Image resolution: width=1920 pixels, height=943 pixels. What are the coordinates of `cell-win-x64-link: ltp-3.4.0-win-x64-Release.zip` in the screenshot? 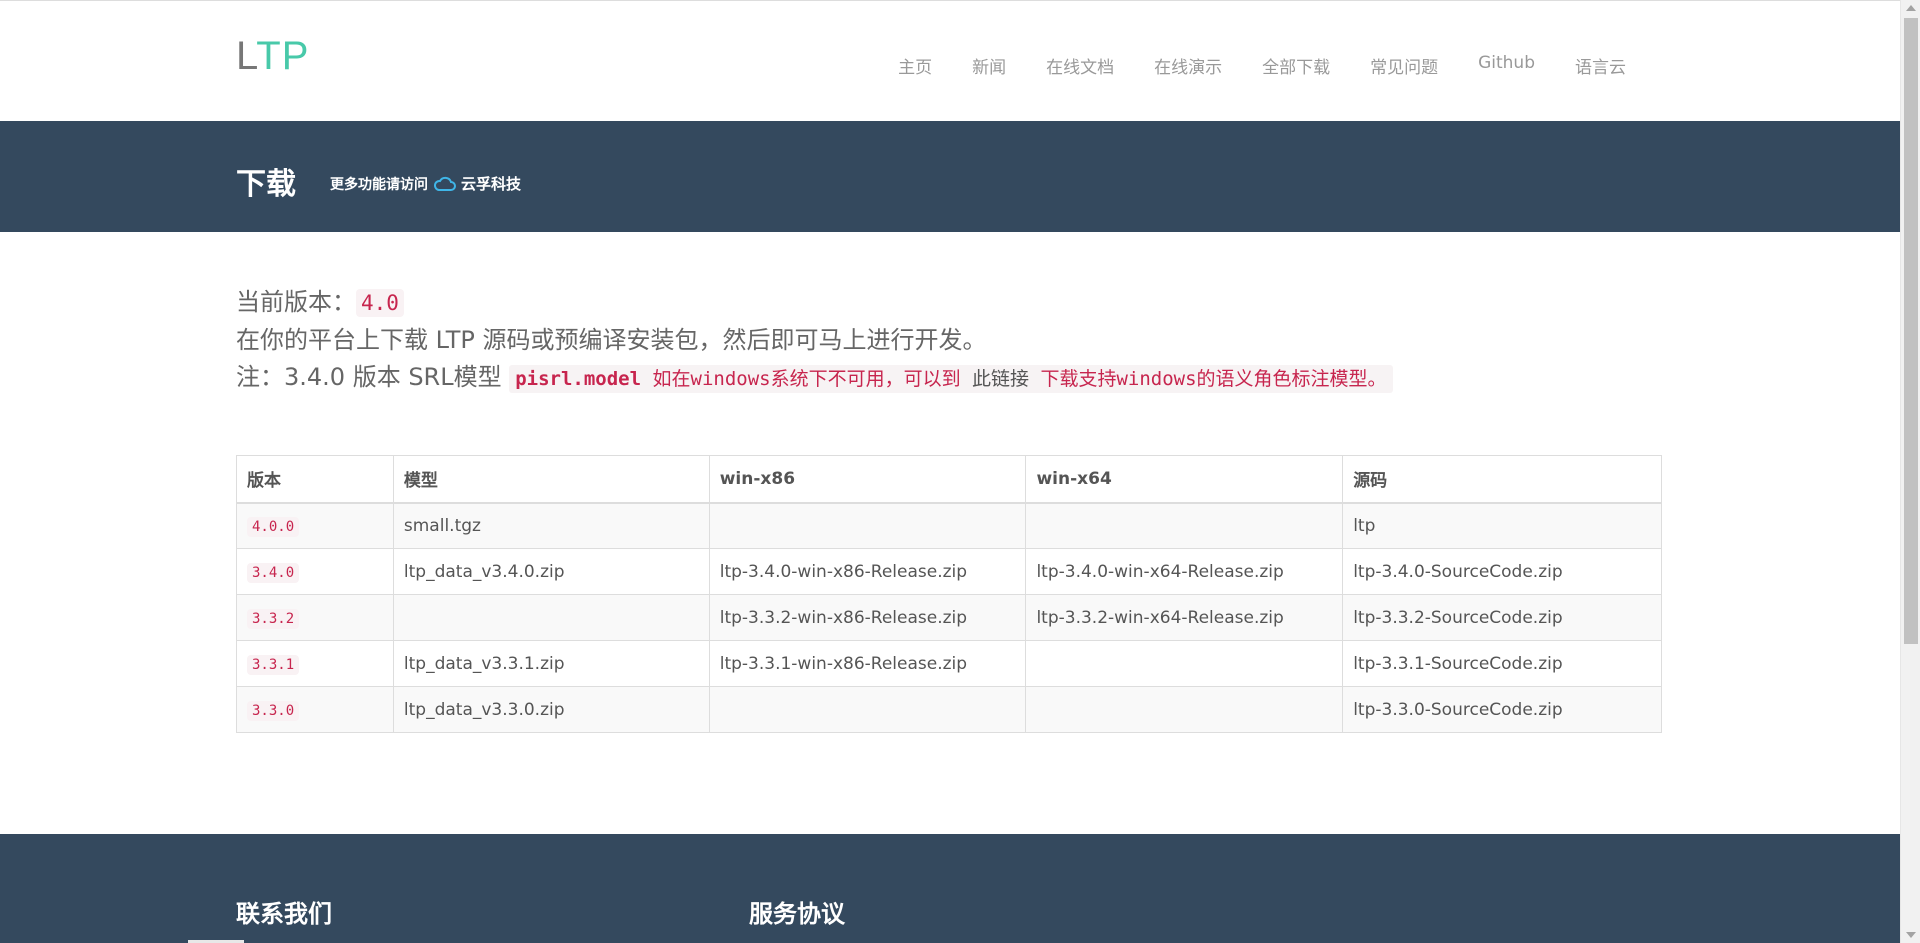 It's located at (1184, 571).